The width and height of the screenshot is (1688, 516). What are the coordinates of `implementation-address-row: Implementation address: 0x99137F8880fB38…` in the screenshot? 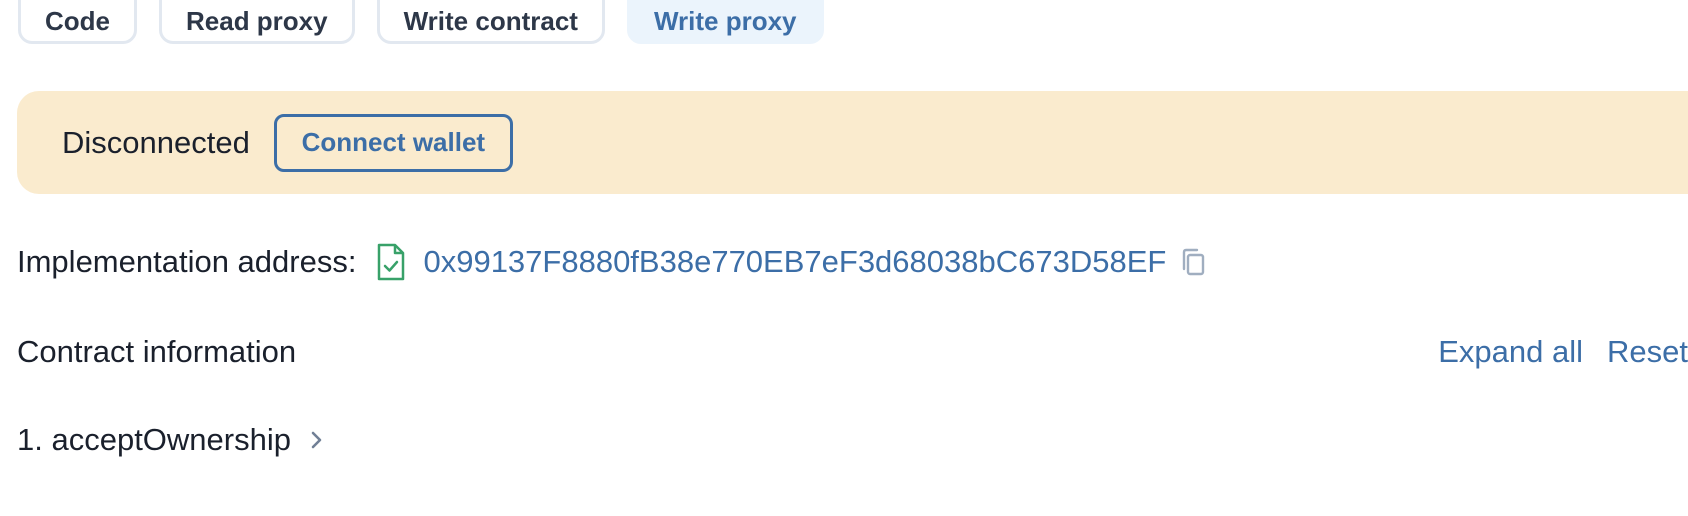 It's located at (611, 262).